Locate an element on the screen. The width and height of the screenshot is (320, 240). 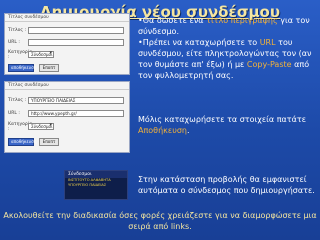
title-row: Τίτλος : is located at coordinates (66, 30).